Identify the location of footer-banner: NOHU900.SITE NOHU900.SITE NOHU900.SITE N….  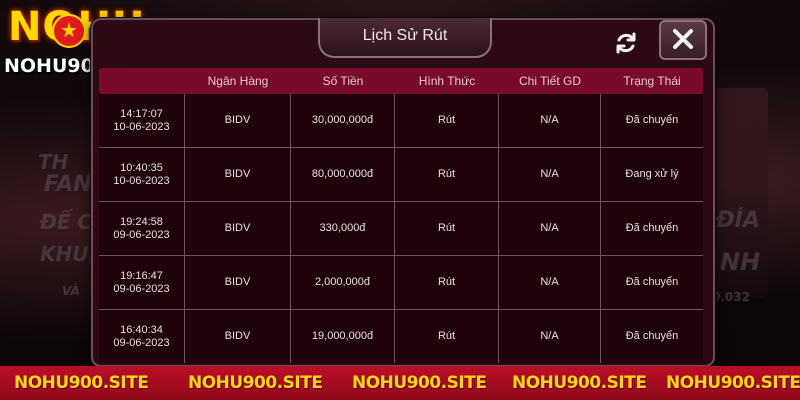
(400, 383).